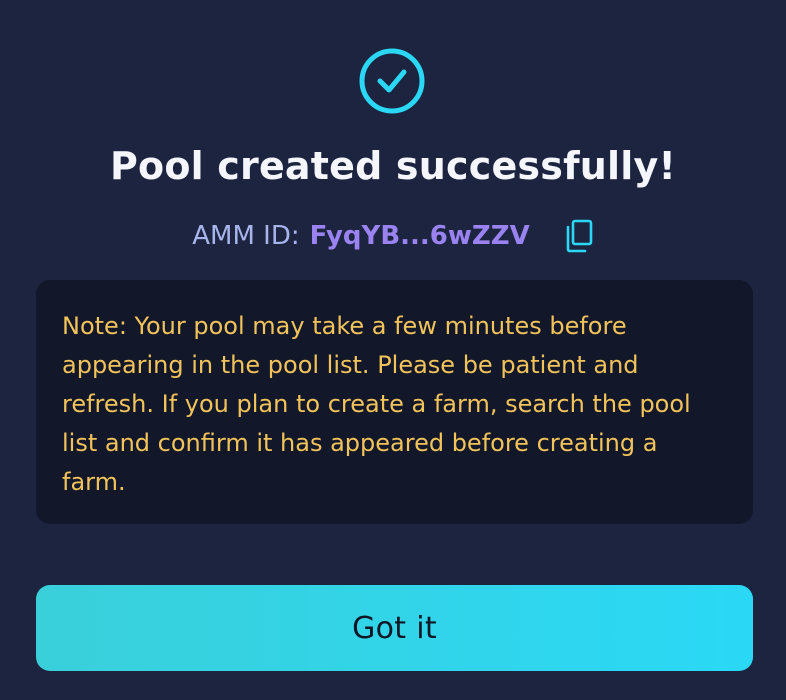 This screenshot has height=700, width=786. I want to click on got-it-button: Got it, so click(394, 628).